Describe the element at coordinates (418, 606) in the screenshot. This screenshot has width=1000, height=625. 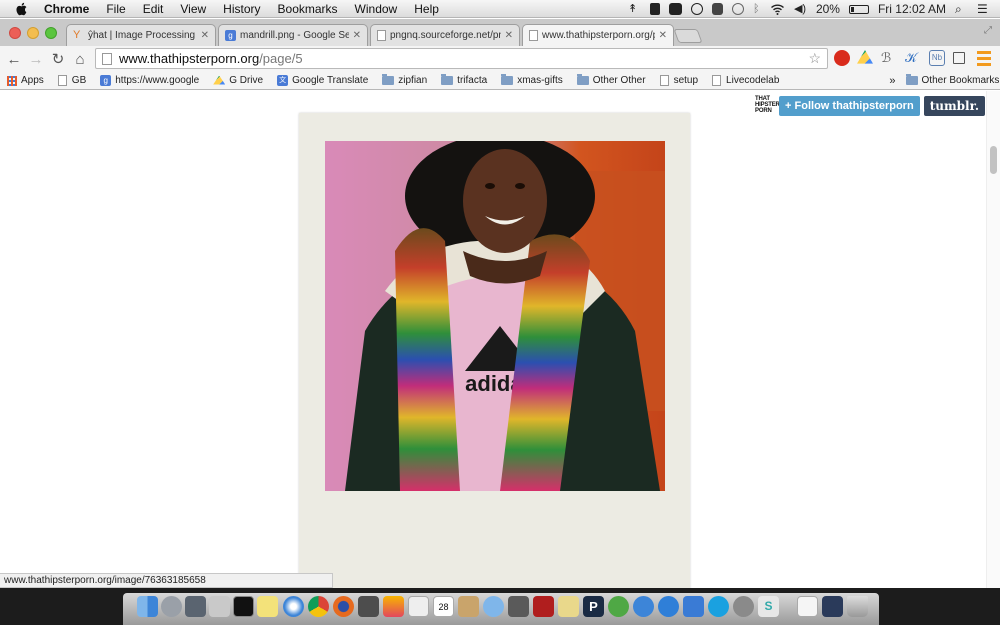
I see `preview-icon` at that location.